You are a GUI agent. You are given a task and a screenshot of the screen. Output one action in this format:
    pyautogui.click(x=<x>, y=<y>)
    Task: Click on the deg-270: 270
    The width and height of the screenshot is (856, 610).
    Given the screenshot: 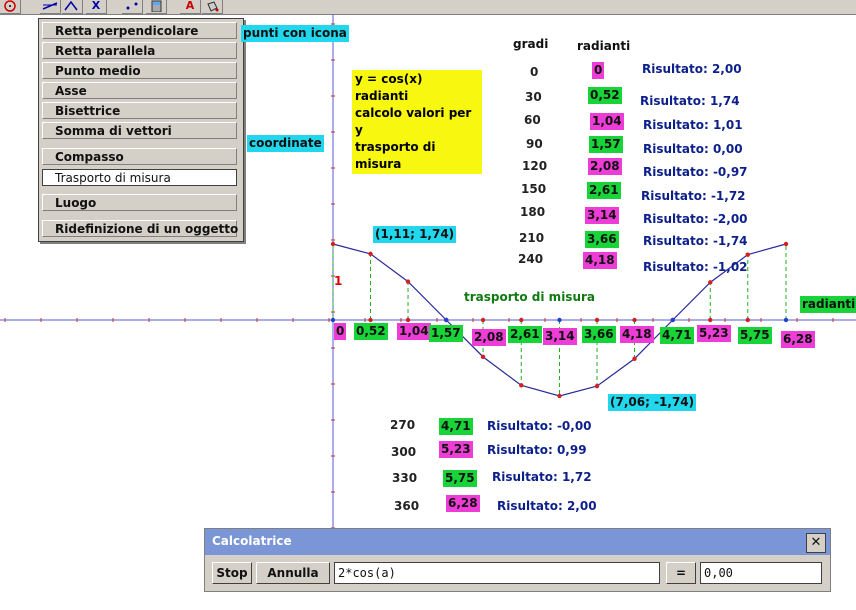 What is the action you would take?
    pyautogui.click(x=403, y=425)
    